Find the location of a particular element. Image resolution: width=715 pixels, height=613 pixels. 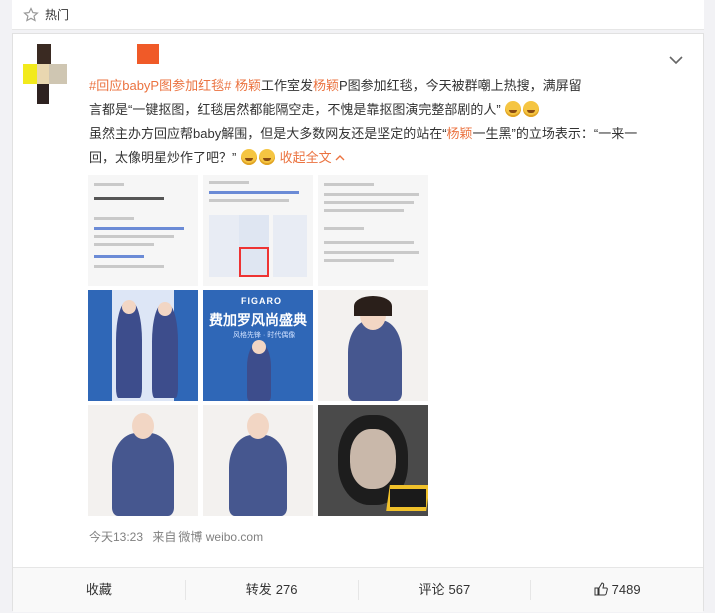

text-segment: 一生黑”的立场表示：“一来一 is located at coordinates (555, 133).